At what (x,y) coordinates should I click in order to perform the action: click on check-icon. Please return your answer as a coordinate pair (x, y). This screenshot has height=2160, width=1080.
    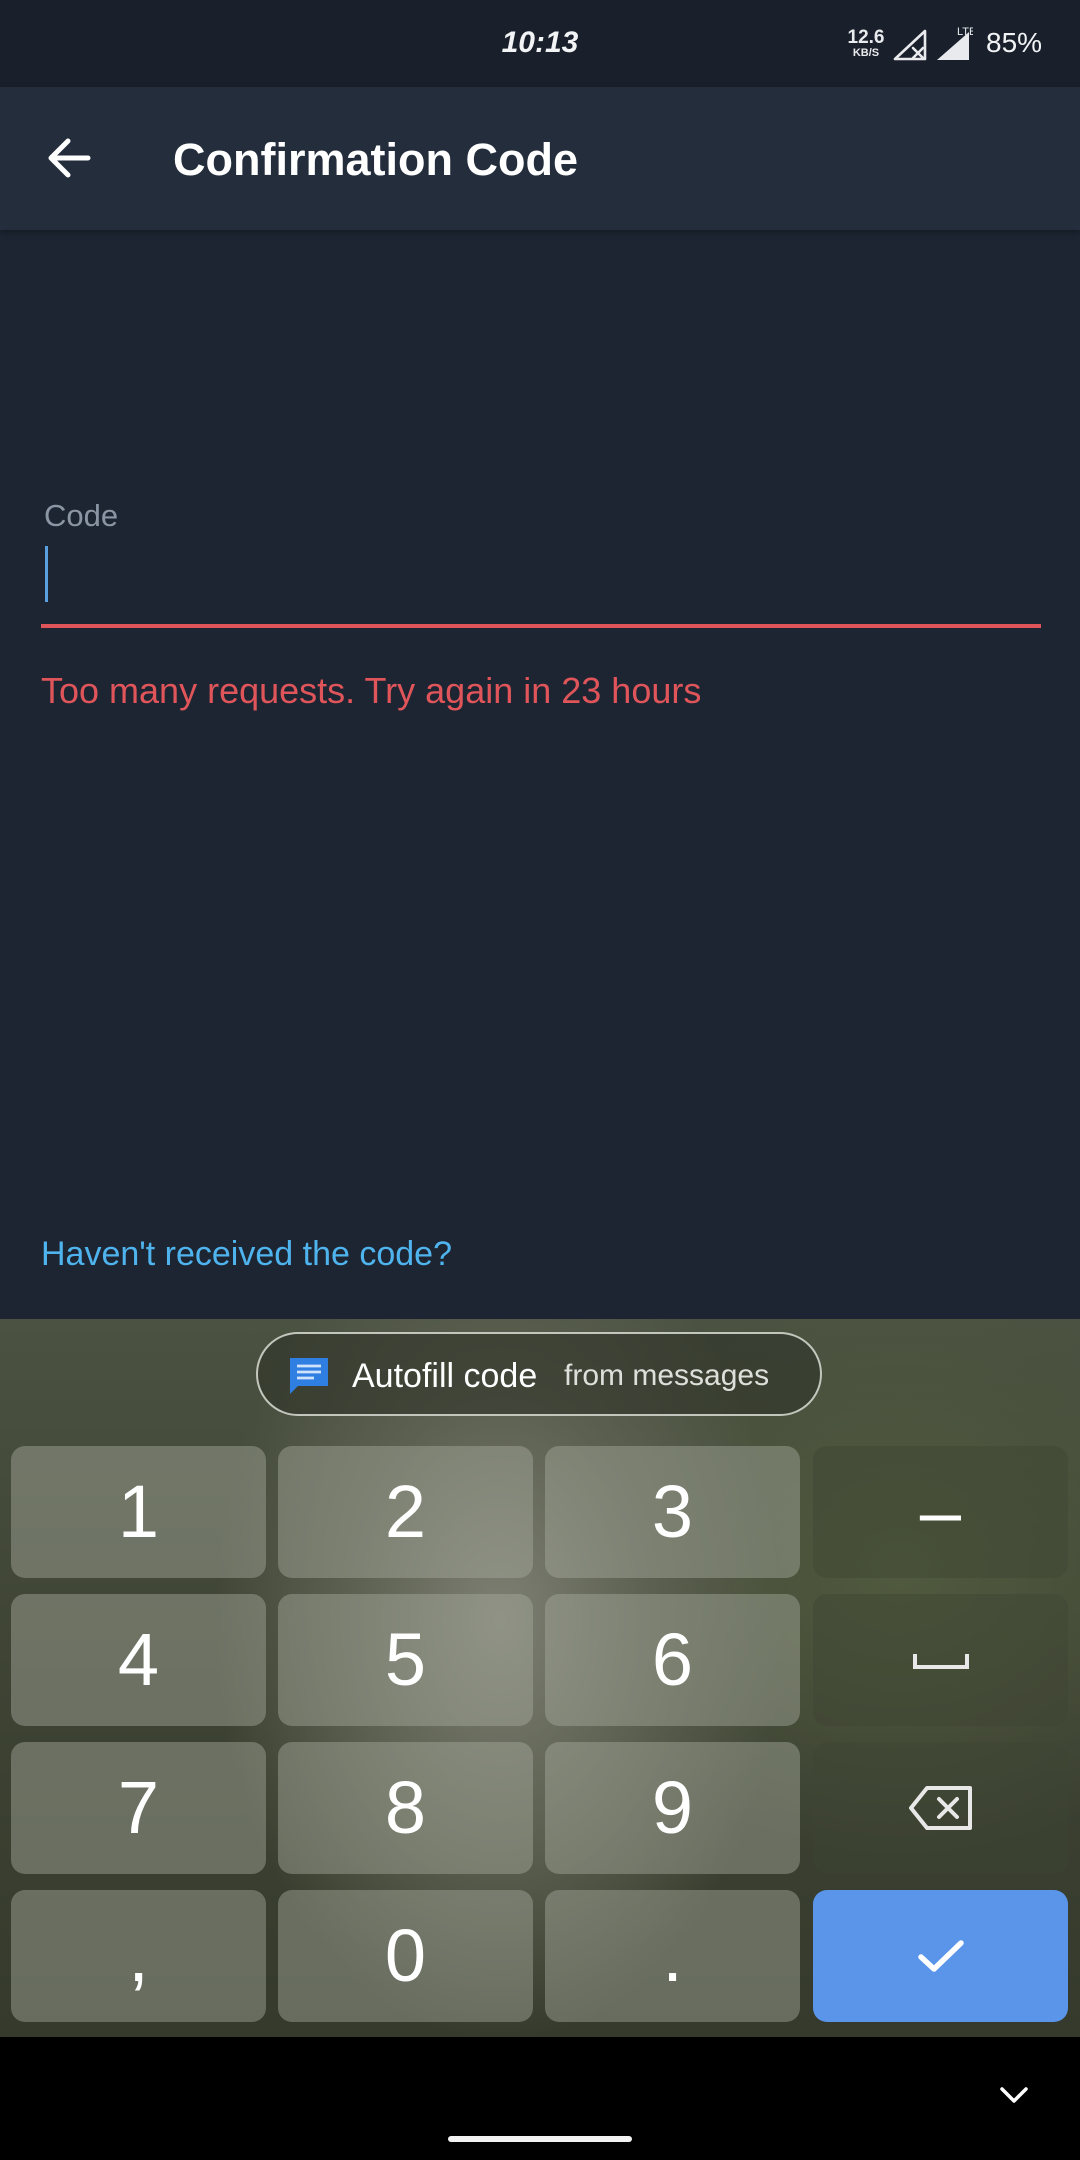
    Looking at the image, I should click on (941, 1956).